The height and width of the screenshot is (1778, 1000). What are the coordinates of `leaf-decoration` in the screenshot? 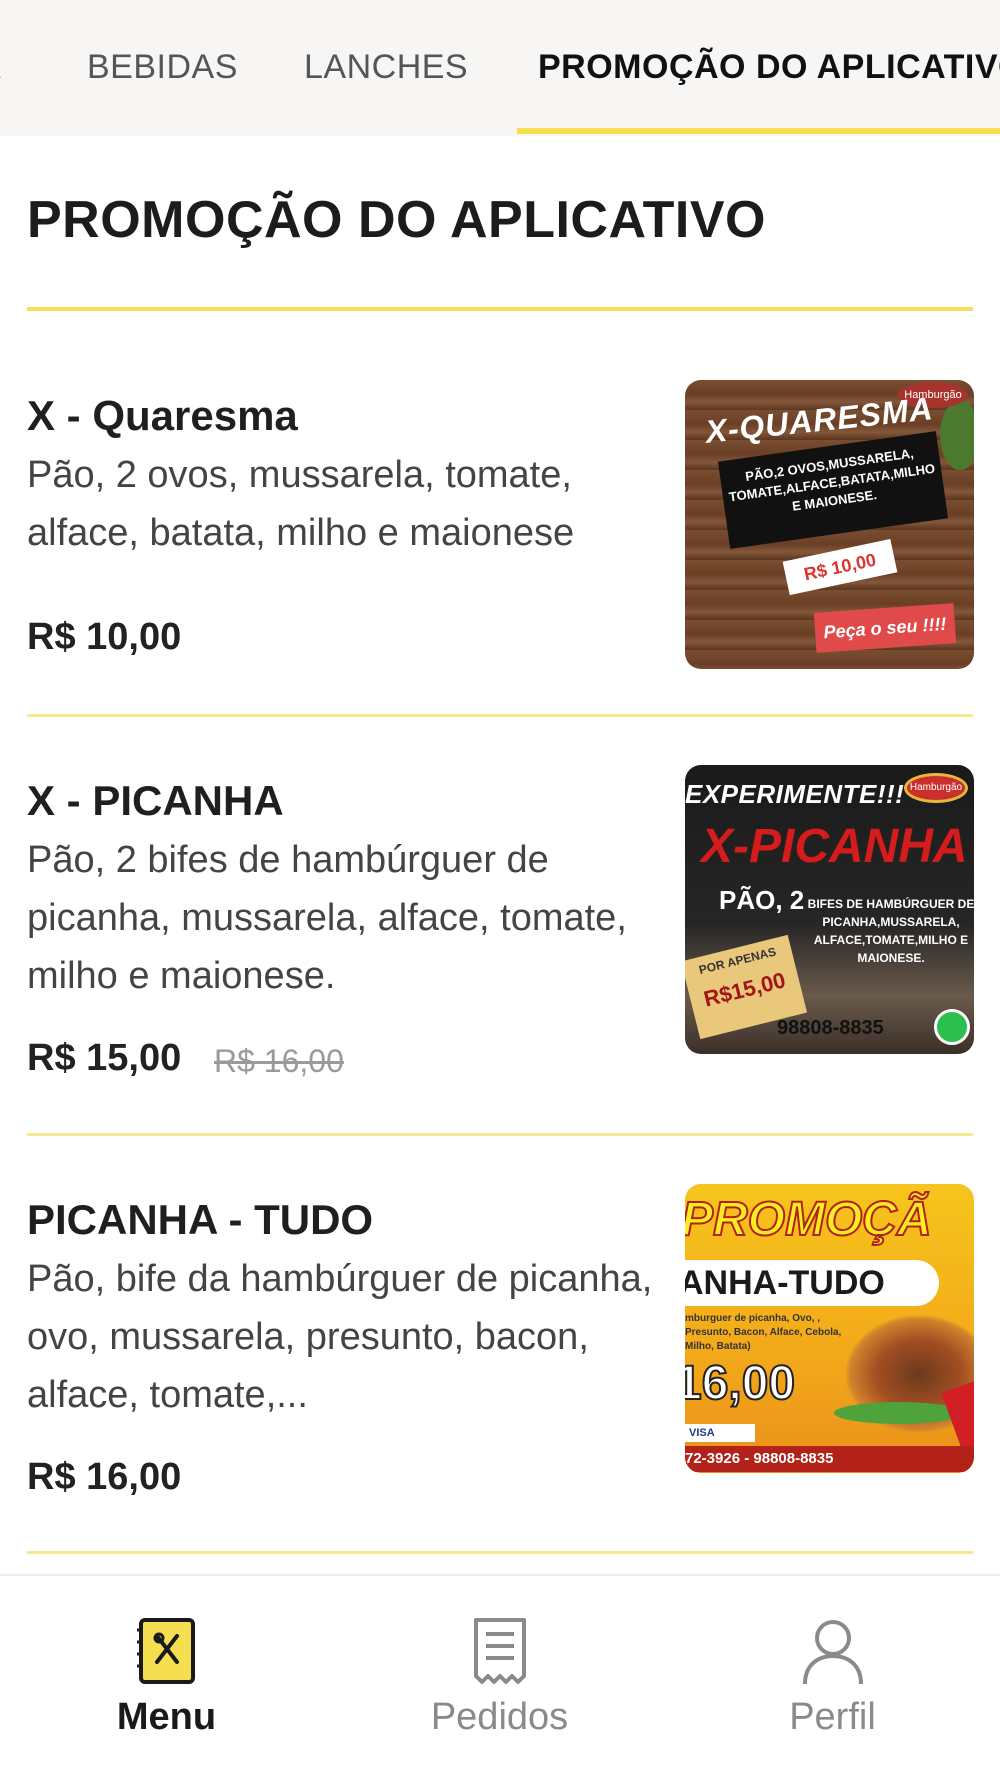 It's located at (957, 435).